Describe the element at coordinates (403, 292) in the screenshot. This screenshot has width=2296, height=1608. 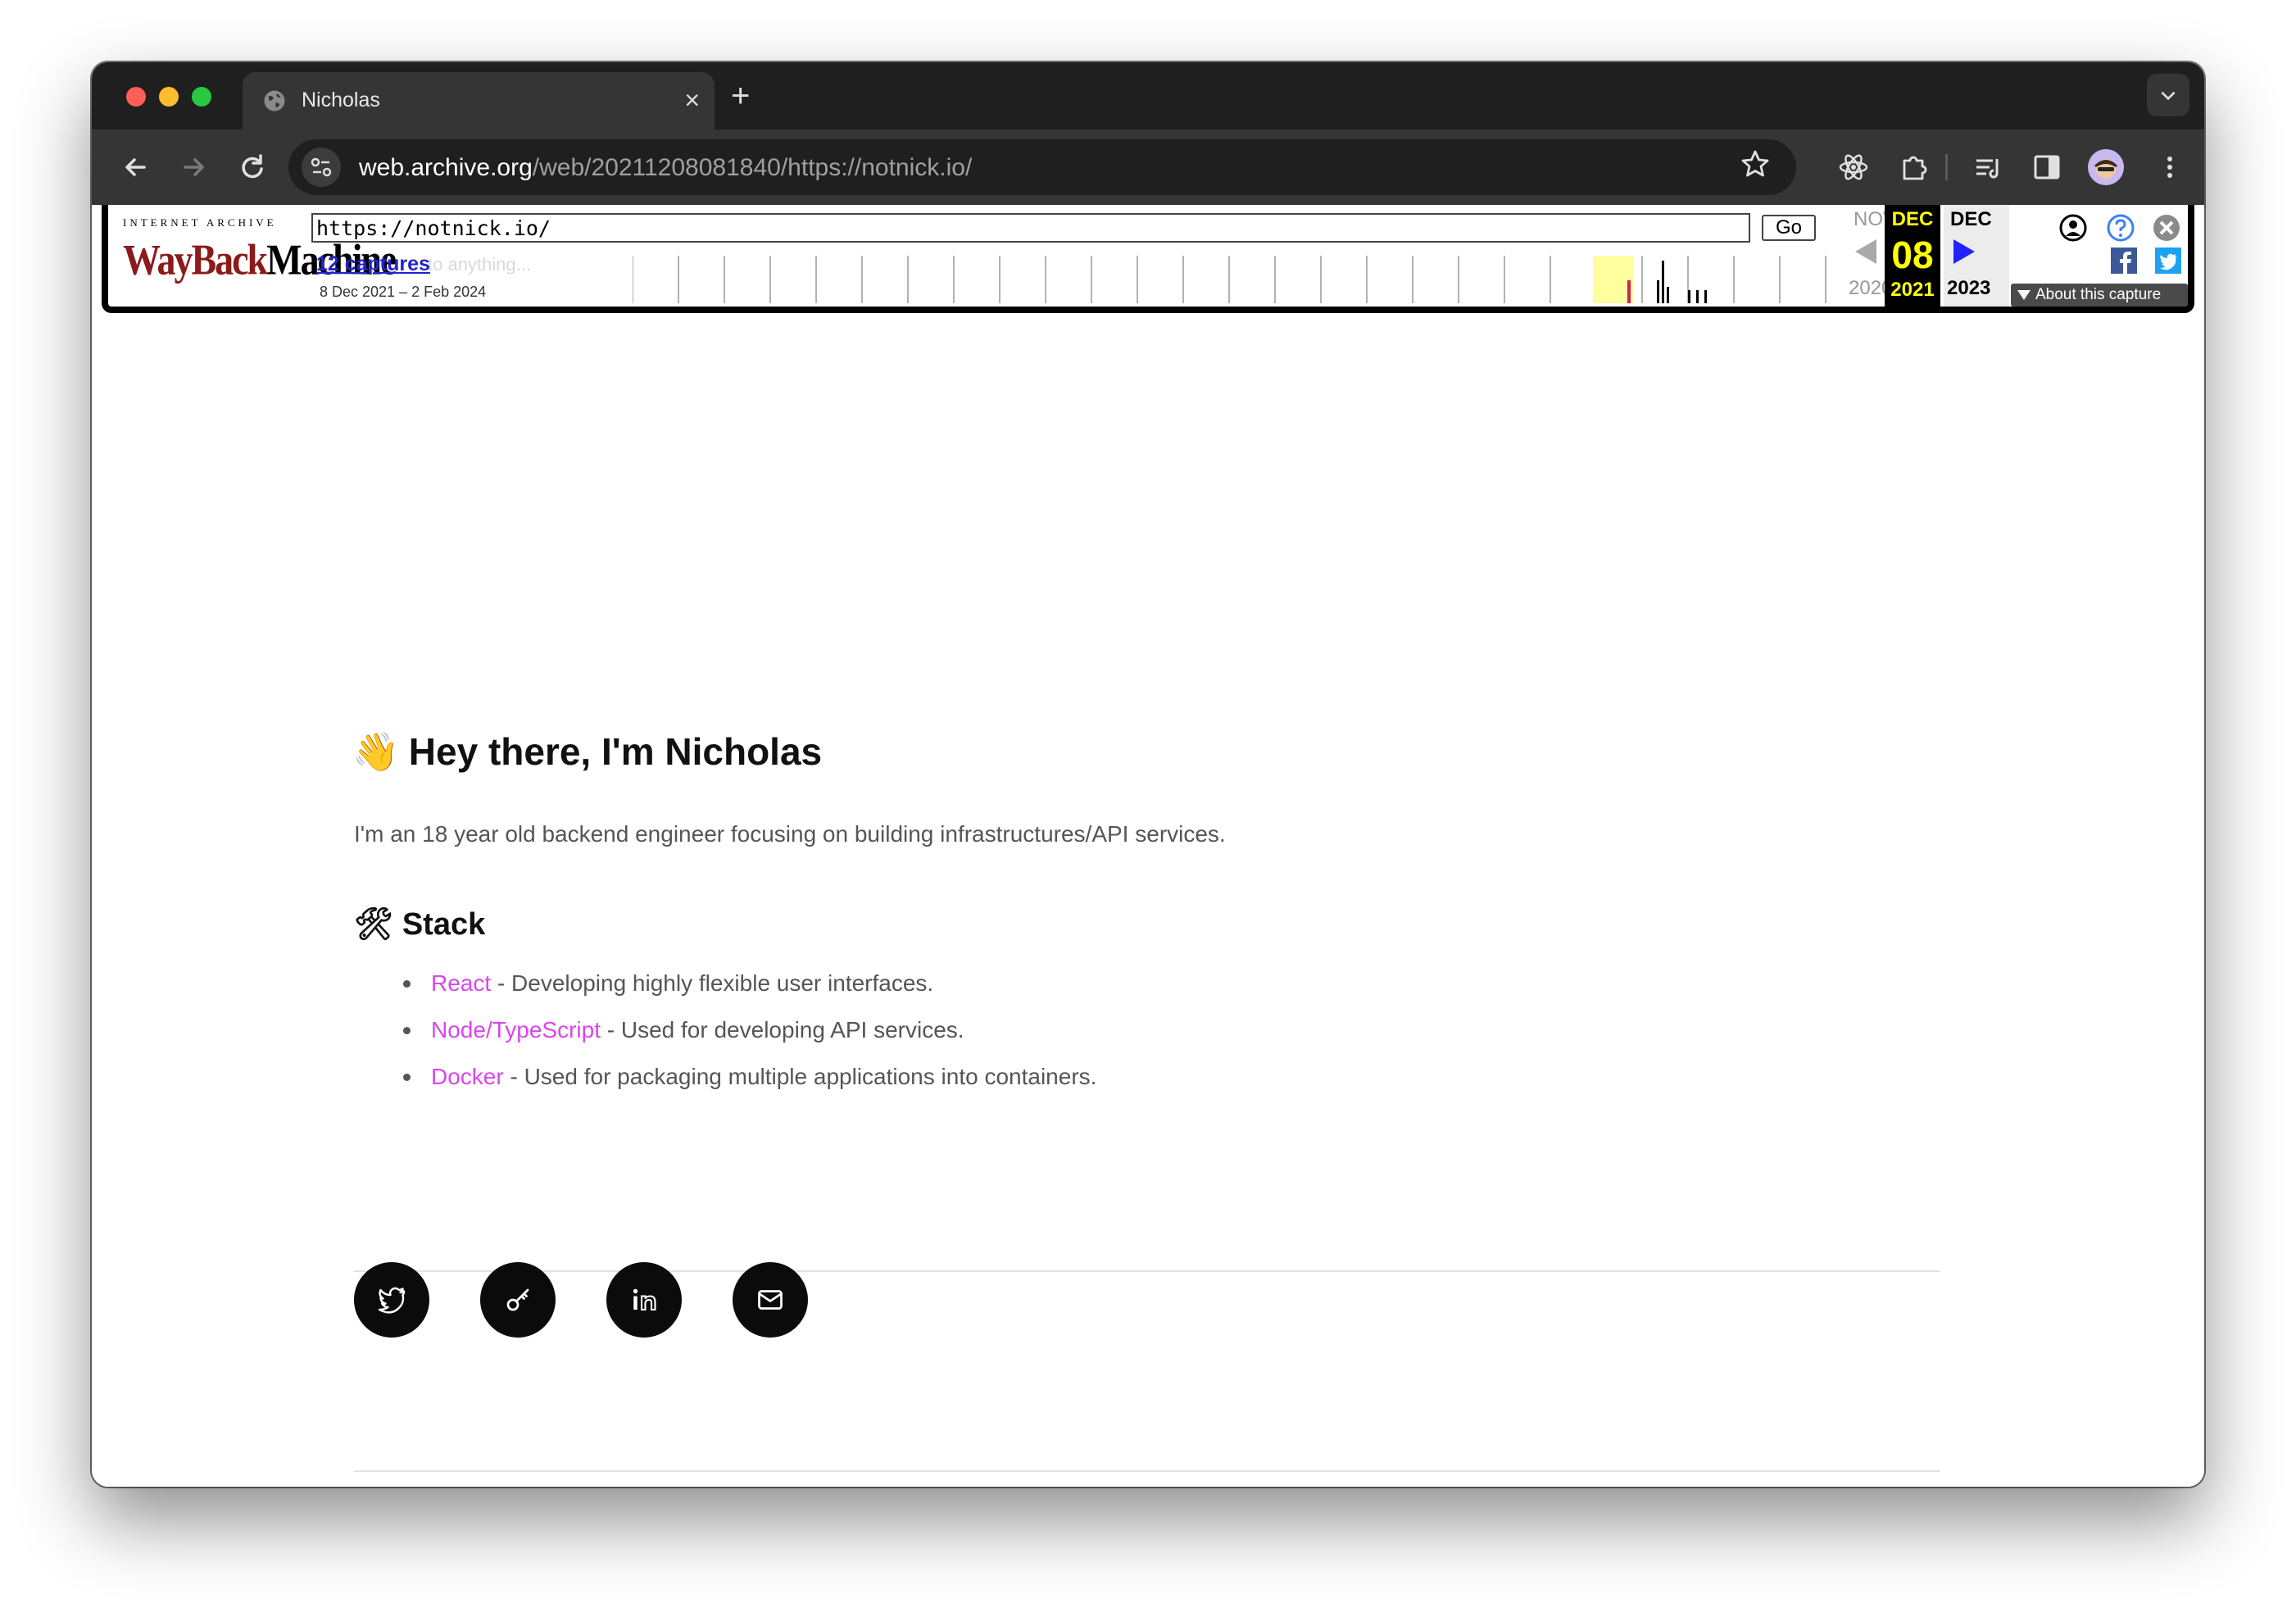
I see `capture-date-range: 8 Dec 2021 – 2 Feb 2024` at that location.